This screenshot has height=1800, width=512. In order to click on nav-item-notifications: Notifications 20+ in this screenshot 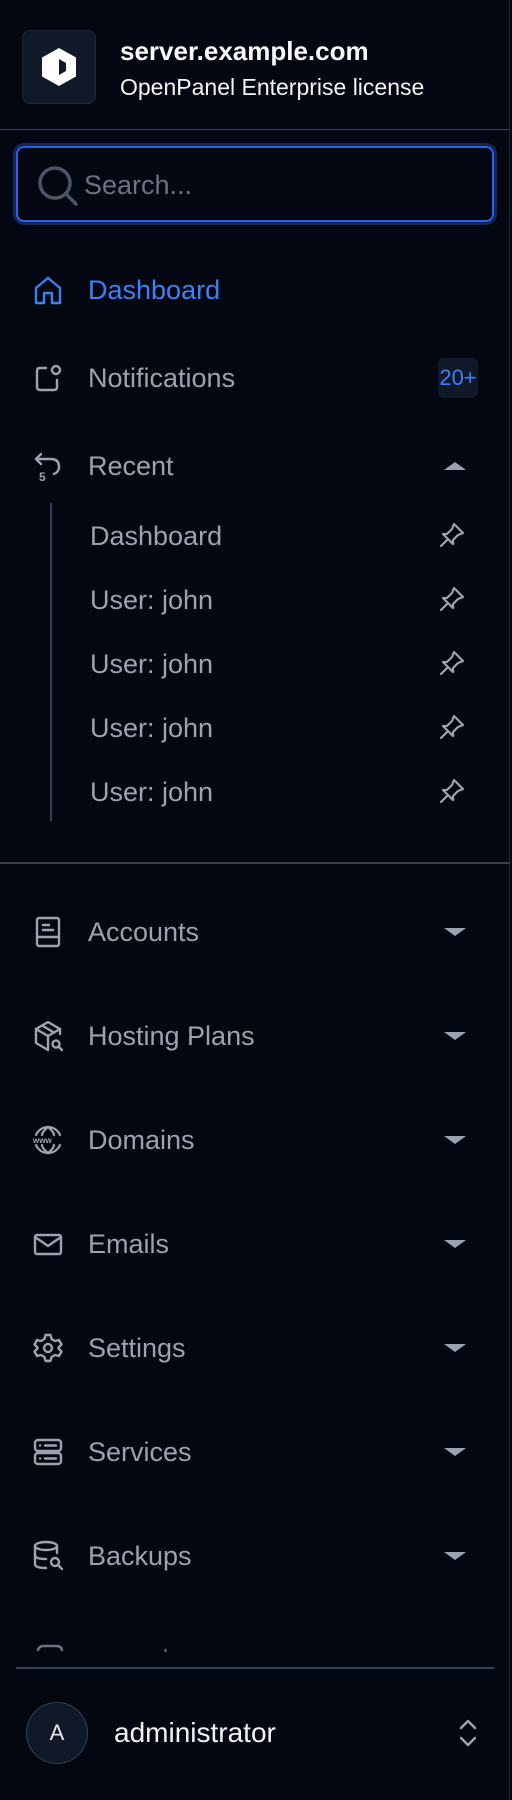, I will do `click(255, 378)`.